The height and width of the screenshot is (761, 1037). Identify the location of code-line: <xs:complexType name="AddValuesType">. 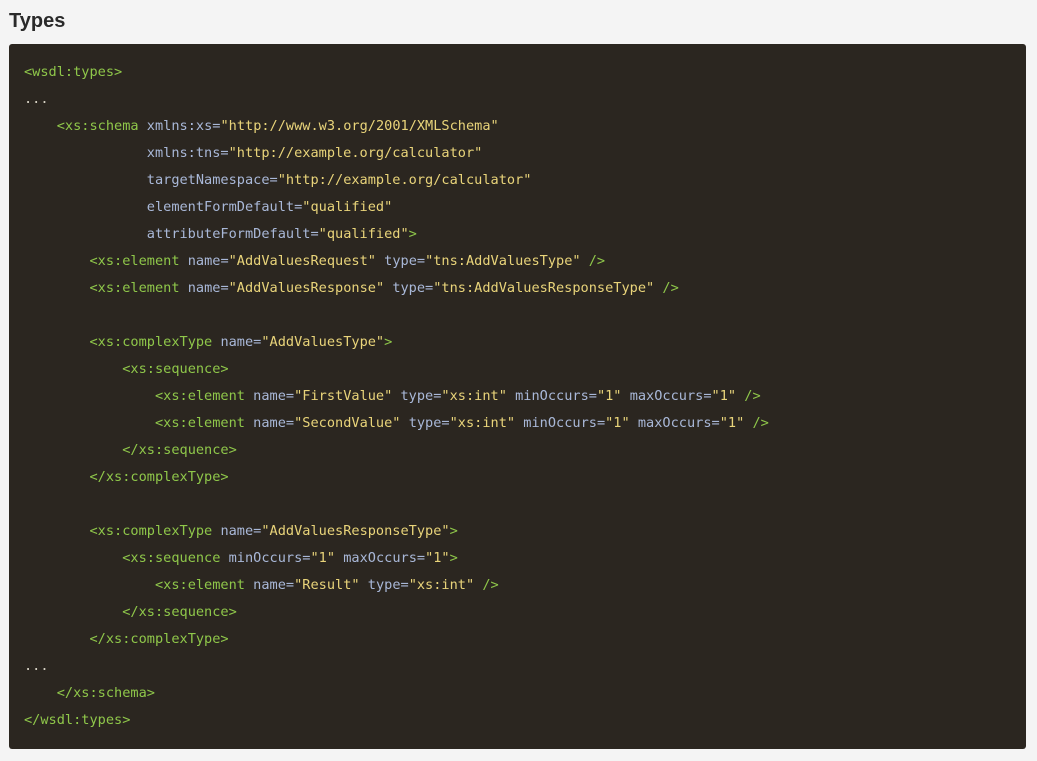
(517, 342).